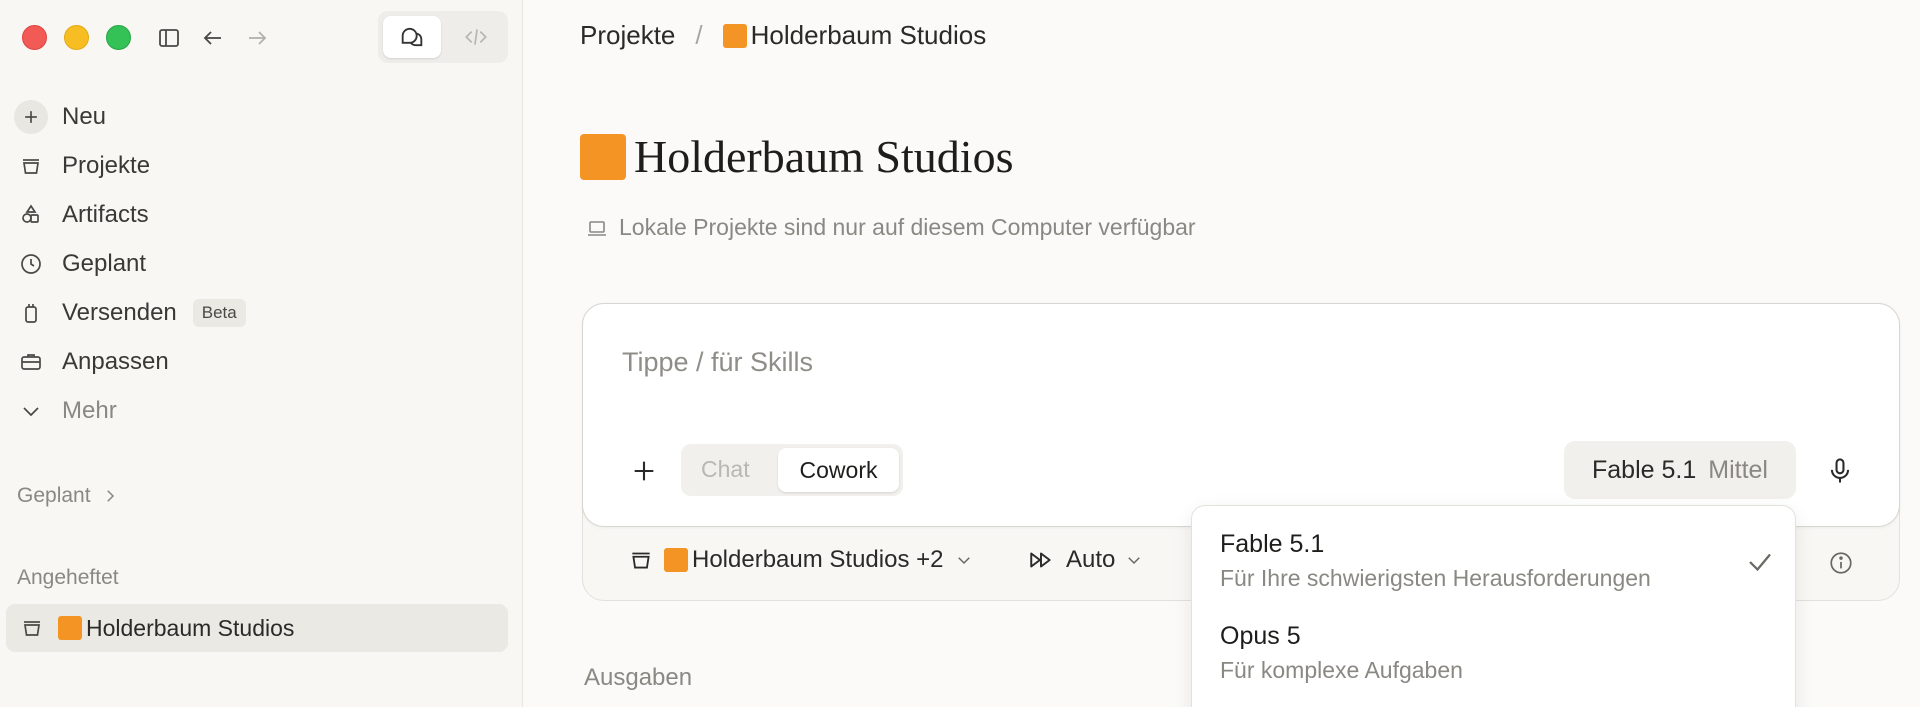 The image size is (1920, 707). I want to click on sidebar-item-customize: Anpassen, so click(261, 362).